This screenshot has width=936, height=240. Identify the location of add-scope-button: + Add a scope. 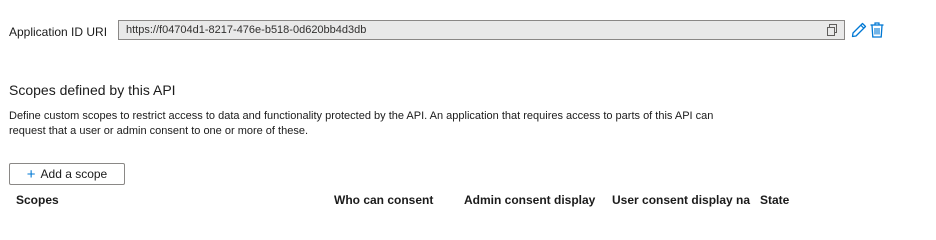
(67, 174).